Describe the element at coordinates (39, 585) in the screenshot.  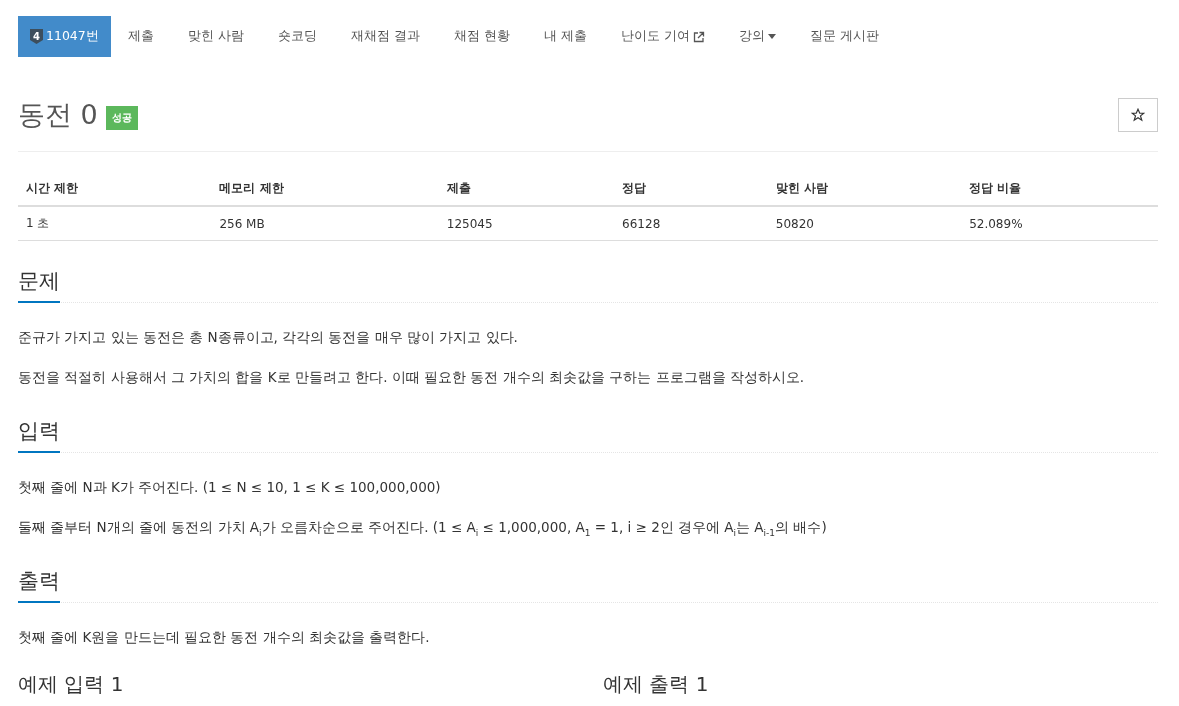
I see `section-heading: 출력` at that location.